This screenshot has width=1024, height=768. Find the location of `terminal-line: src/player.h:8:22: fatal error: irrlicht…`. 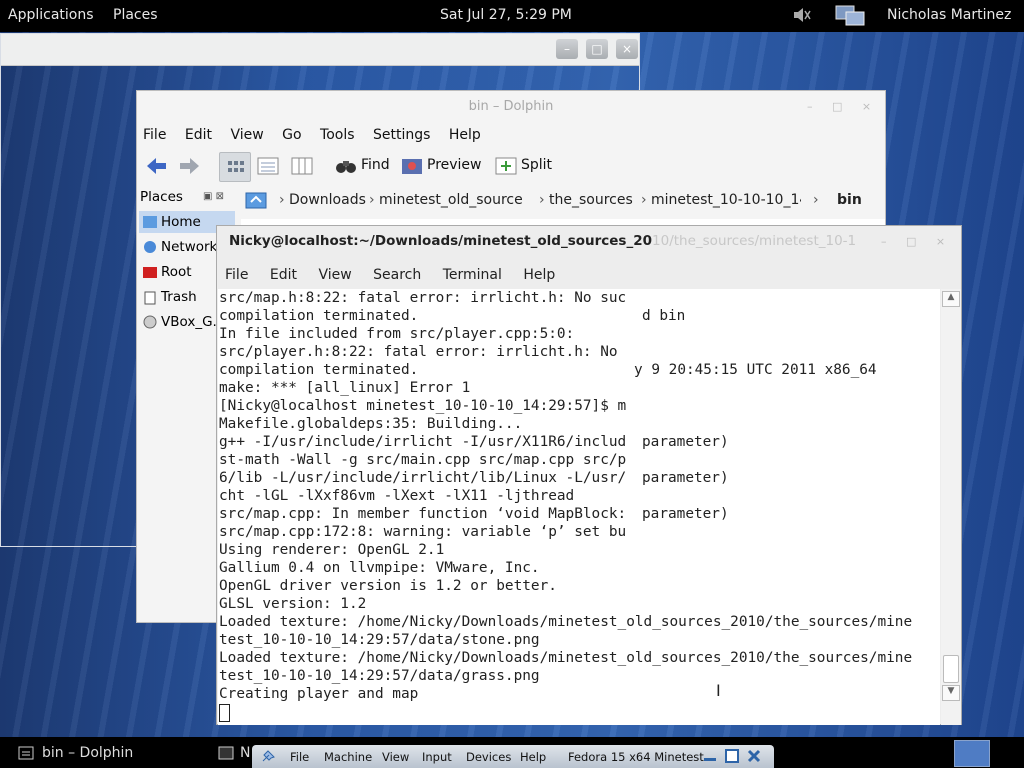

terminal-line: src/player.h:8:22: fatal error: irrlicht… is located at coordinates (418, 352).